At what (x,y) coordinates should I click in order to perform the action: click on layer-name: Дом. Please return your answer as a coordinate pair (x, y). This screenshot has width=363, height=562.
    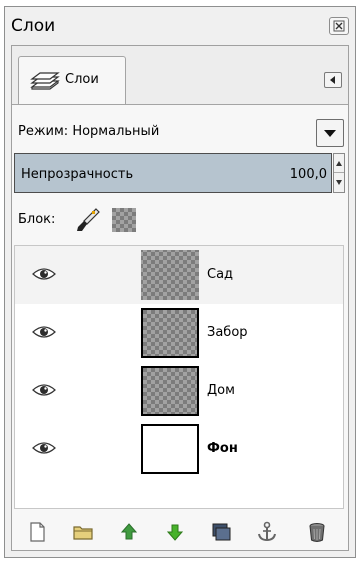
    Looking at the image, I should click on (221, 390).